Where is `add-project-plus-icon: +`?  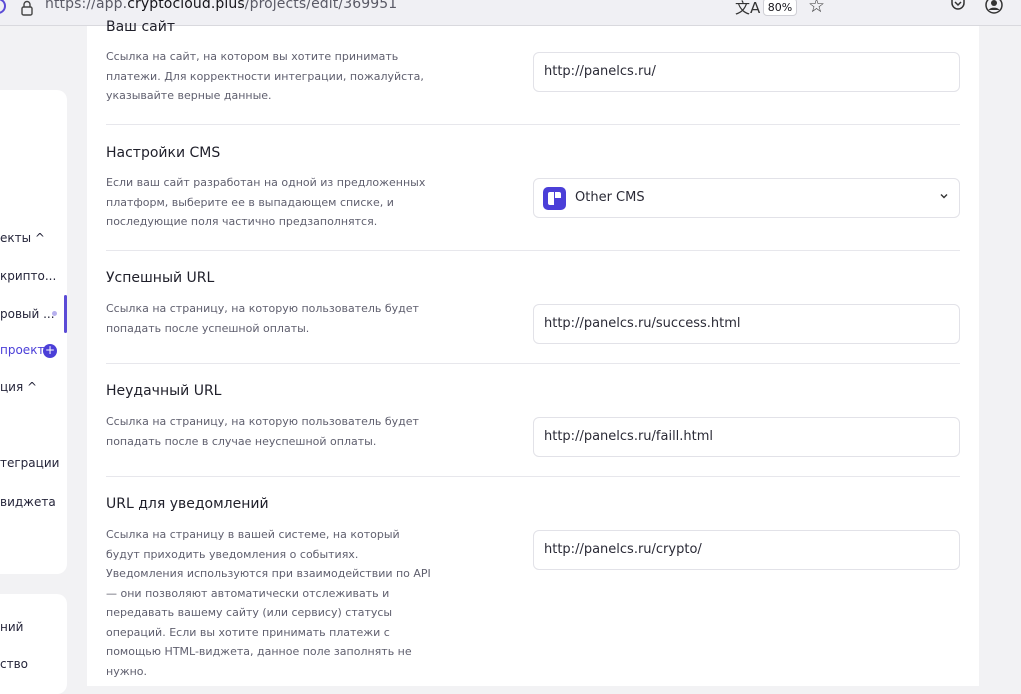 add-project-plus-icon: + is located at coordinates (50, 351).